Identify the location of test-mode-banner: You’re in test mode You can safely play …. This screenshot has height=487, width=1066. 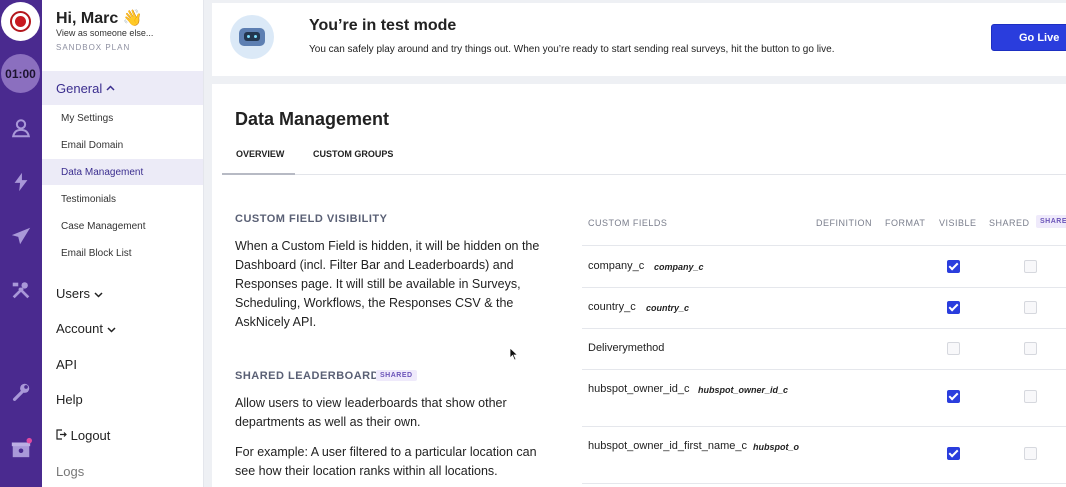
(639, 39).